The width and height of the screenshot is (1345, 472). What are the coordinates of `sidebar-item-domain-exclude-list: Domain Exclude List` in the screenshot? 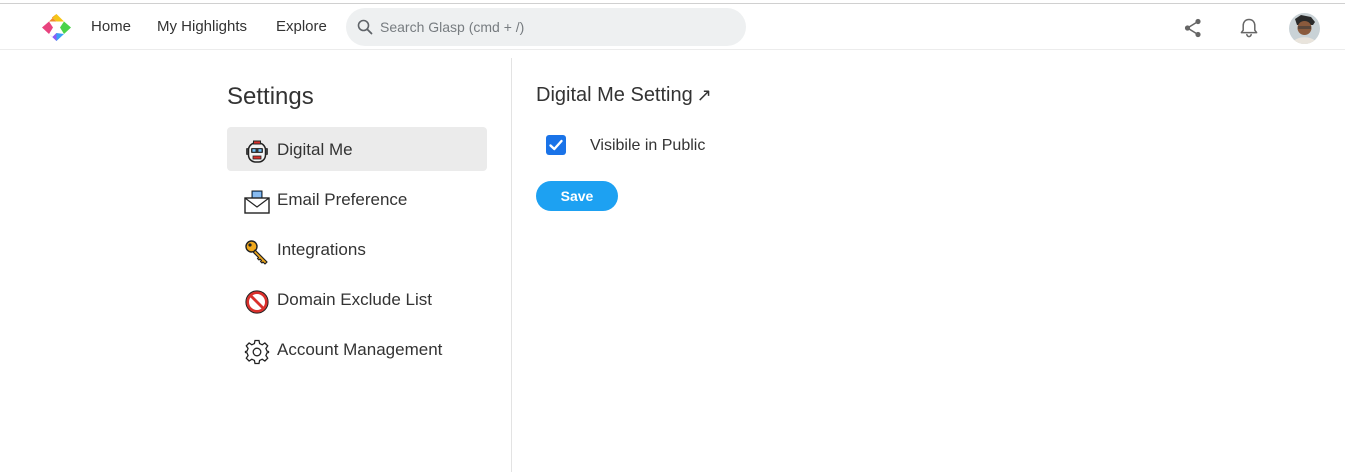 It's located at (357, 299).